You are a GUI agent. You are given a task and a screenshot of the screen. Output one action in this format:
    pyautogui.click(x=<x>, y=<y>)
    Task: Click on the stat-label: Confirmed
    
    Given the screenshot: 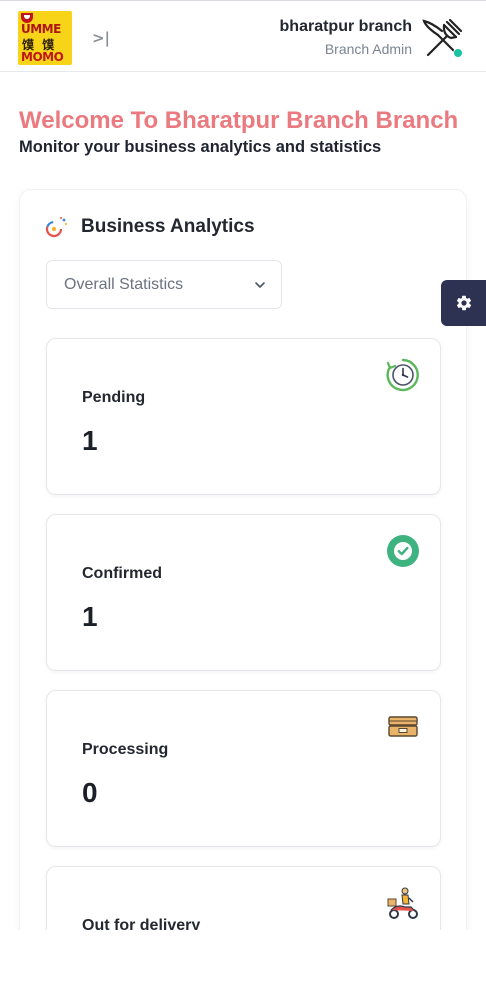 What is the action you would take?
    pyautogui.click(x=122, y=573)
    